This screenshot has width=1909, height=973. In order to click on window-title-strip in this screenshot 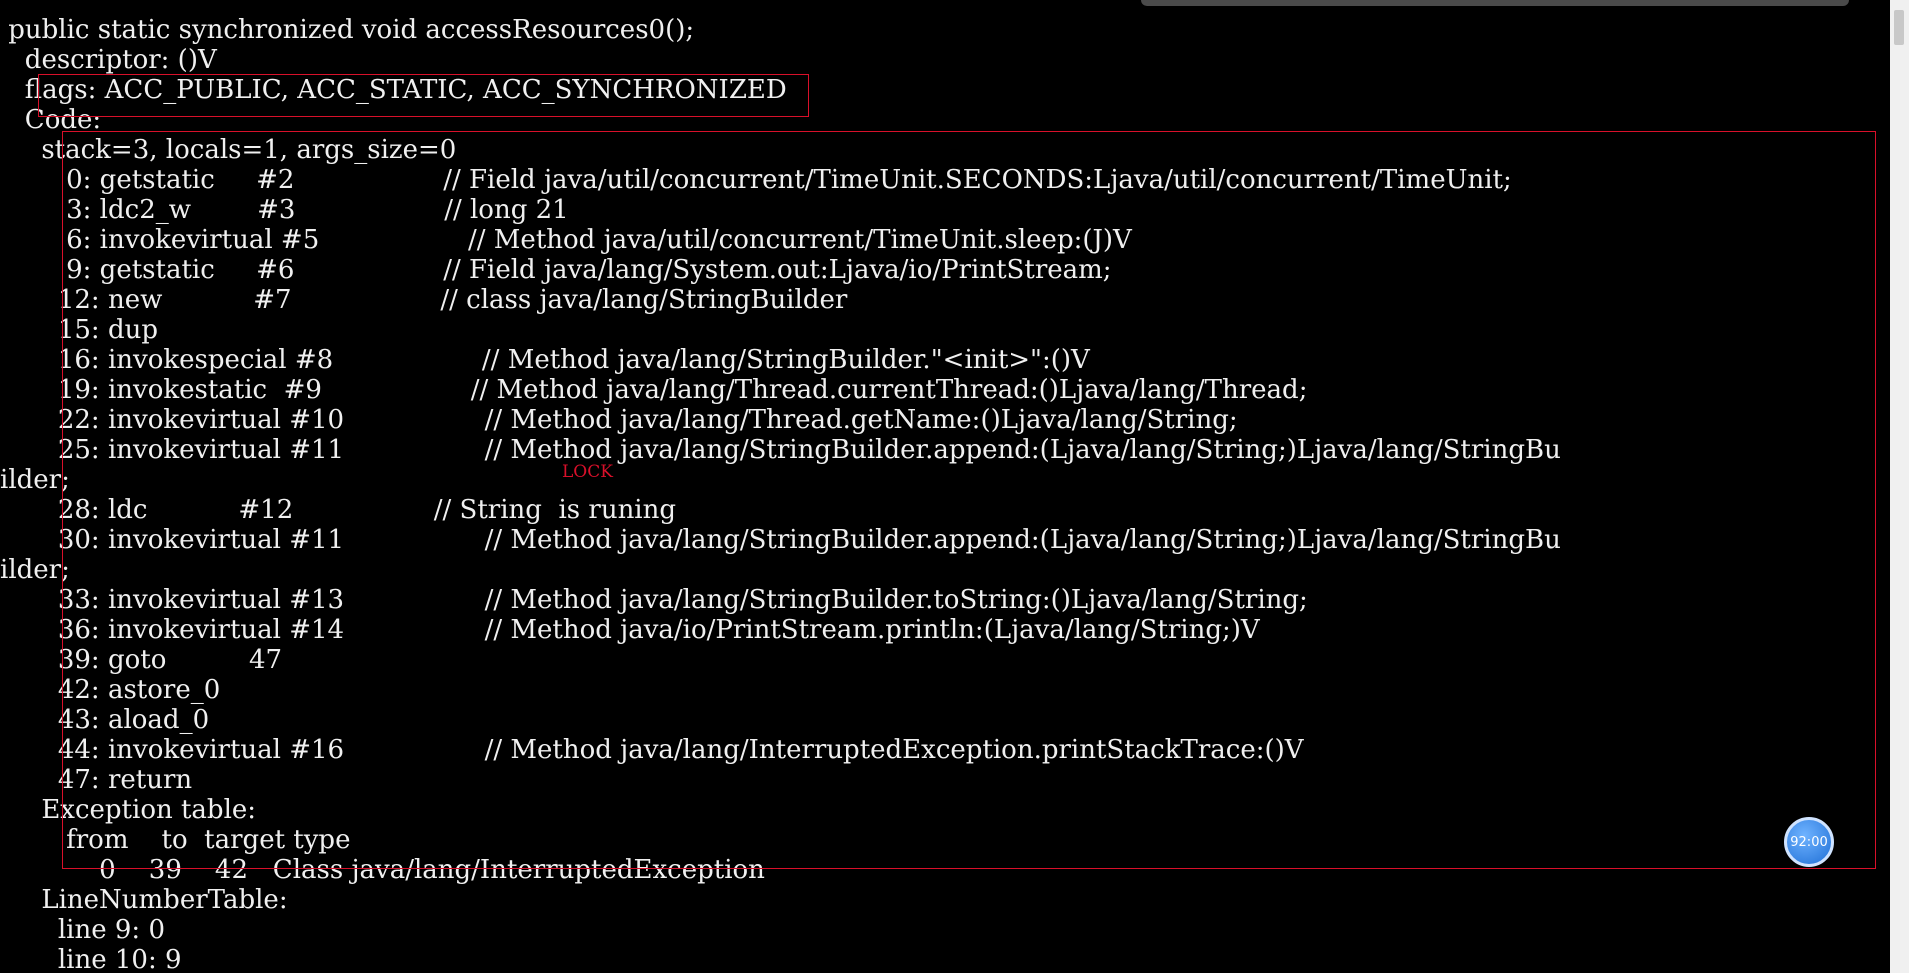, I will do `click(1495, 3)`.